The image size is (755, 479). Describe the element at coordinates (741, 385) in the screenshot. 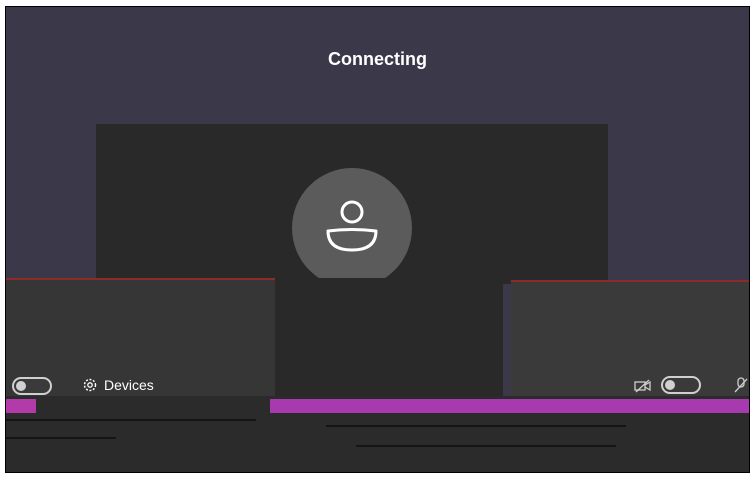

I see `mic-off-icon` at that location.